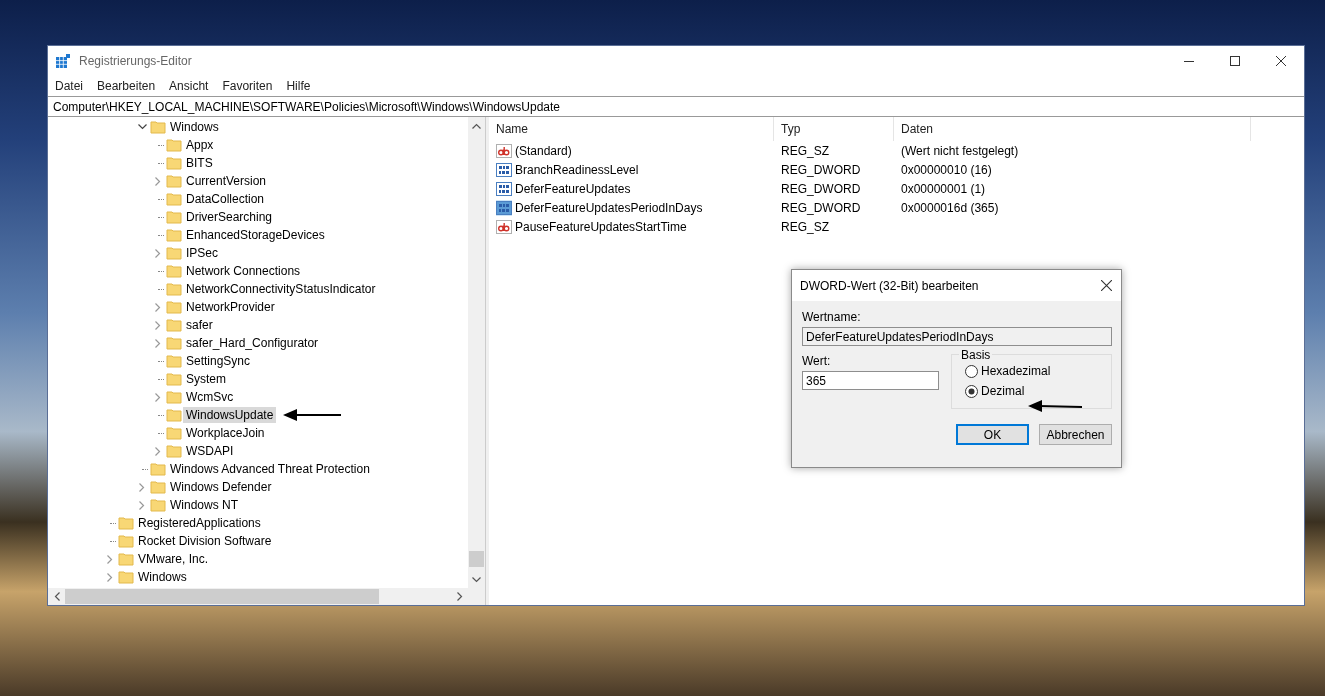 Image resolution: width=1325 pixels, height=696 pixels. I want to click on tree-item: WSDAPI, so click(210, 451).